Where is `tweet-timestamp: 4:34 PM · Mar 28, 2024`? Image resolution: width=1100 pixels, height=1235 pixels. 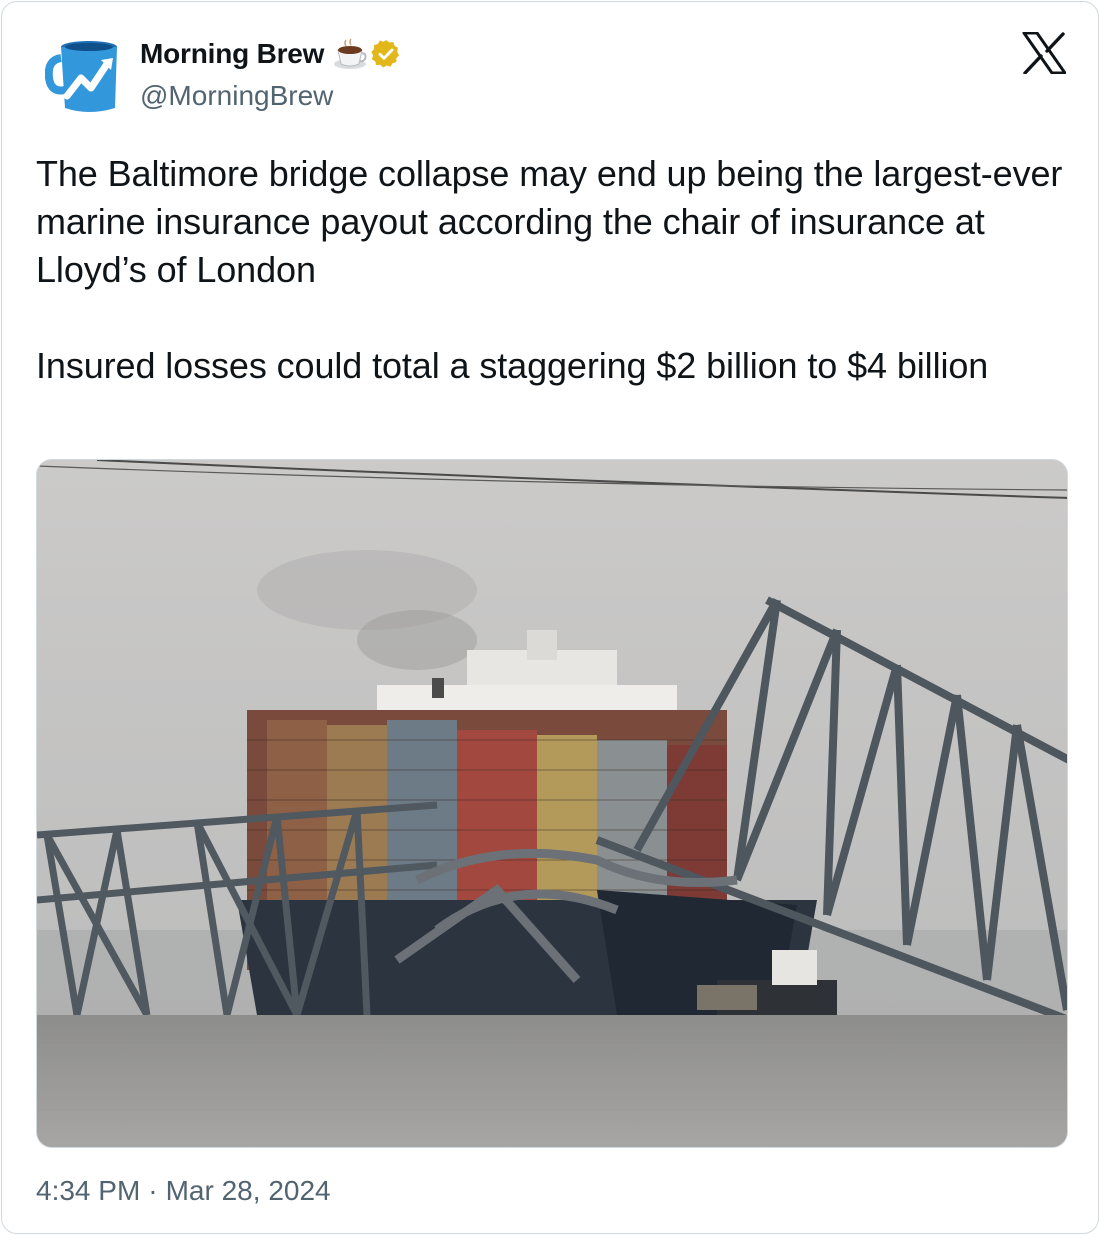 tweet-timestamp: 4:34 PM · Mar 28, 2024 is located at coordinates (183, 1191).